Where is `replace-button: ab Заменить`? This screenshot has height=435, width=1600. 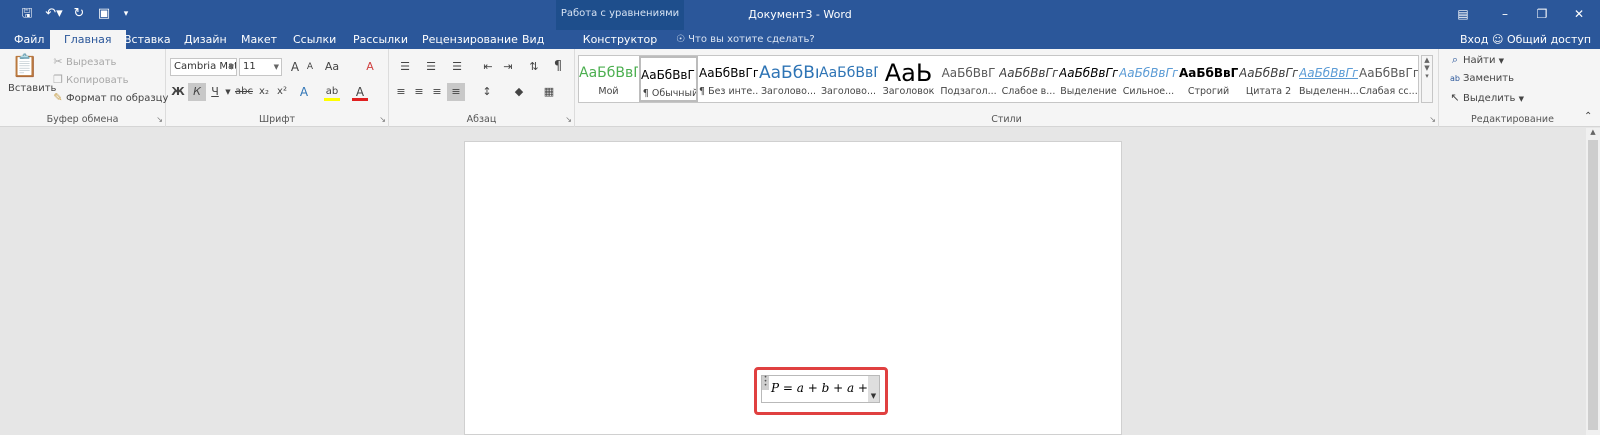 replace-button: ab Заменить is located at coordinates (1480, 79).